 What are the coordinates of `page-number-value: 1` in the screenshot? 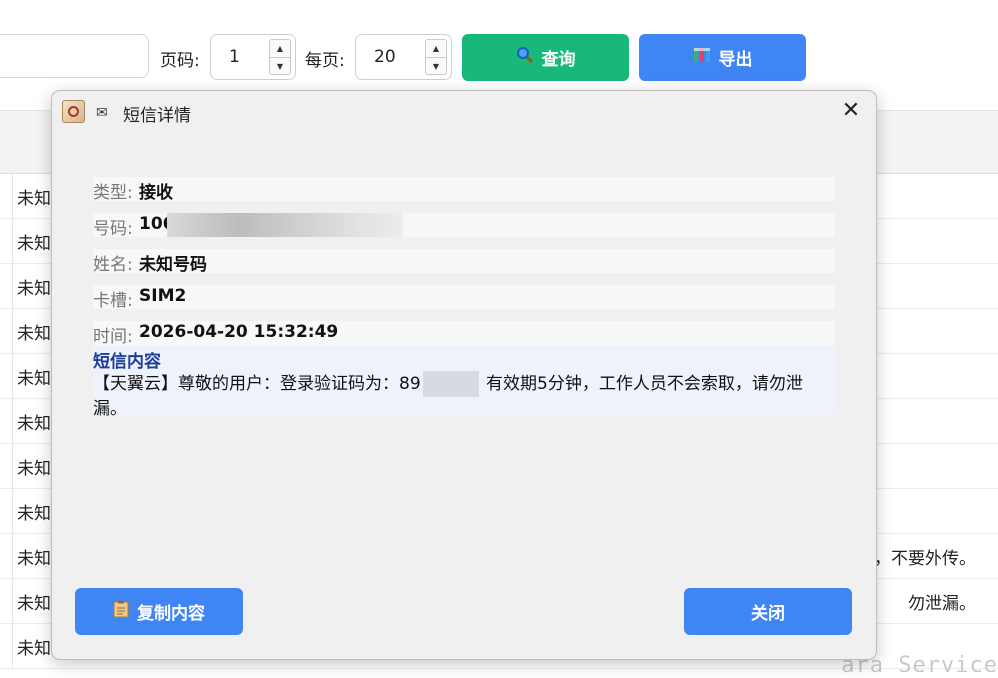 It's located at (234, 57).